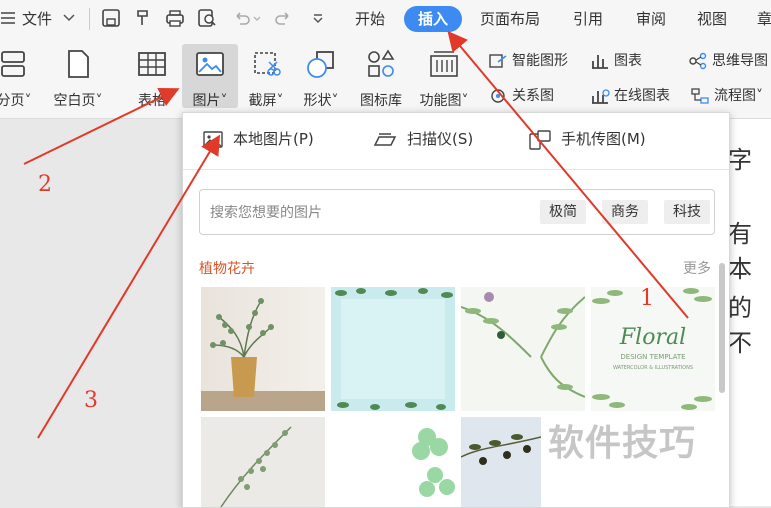 This screenshot has width=771, height=508. Describe the element at coordinates (651, 19) in the screenshot. I see `tab-review: 审阅` at that location.